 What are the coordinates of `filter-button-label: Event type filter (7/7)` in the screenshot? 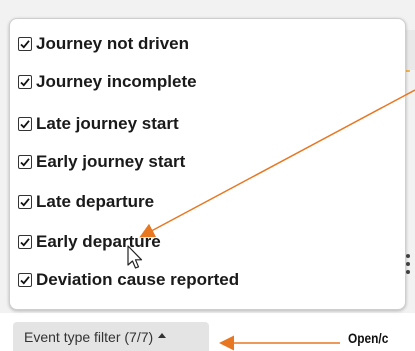 It's located at (89, 336).